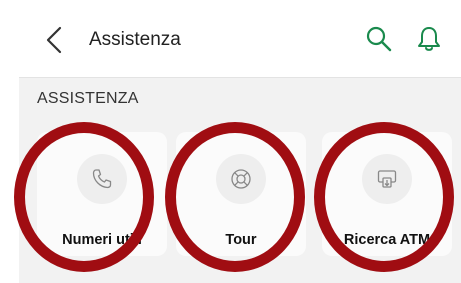 The image size is (461, 283). Describe the element at coordinates (387, 240) in the screenshot. I see `card-label: Ricerca ATM` at that location.